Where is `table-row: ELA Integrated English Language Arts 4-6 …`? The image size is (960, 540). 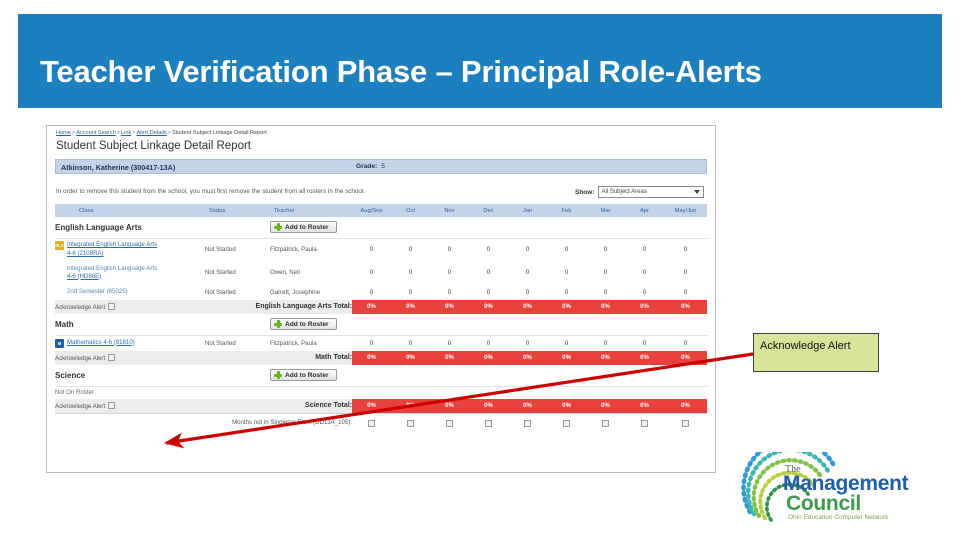
table-row: ELA Integrated English Language Arts 4-6 … is located at coordinates (381, 249).